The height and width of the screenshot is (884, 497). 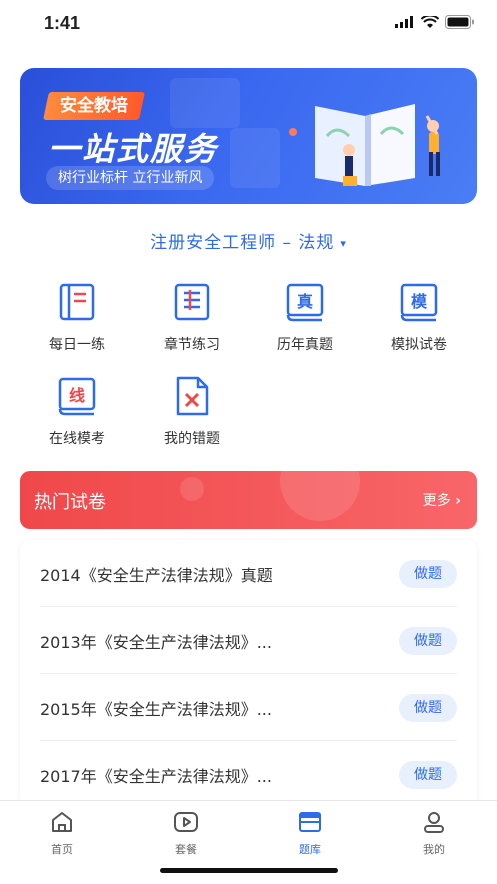 I want to click on feature-label: 章节练习, so click(x=192, y=345).